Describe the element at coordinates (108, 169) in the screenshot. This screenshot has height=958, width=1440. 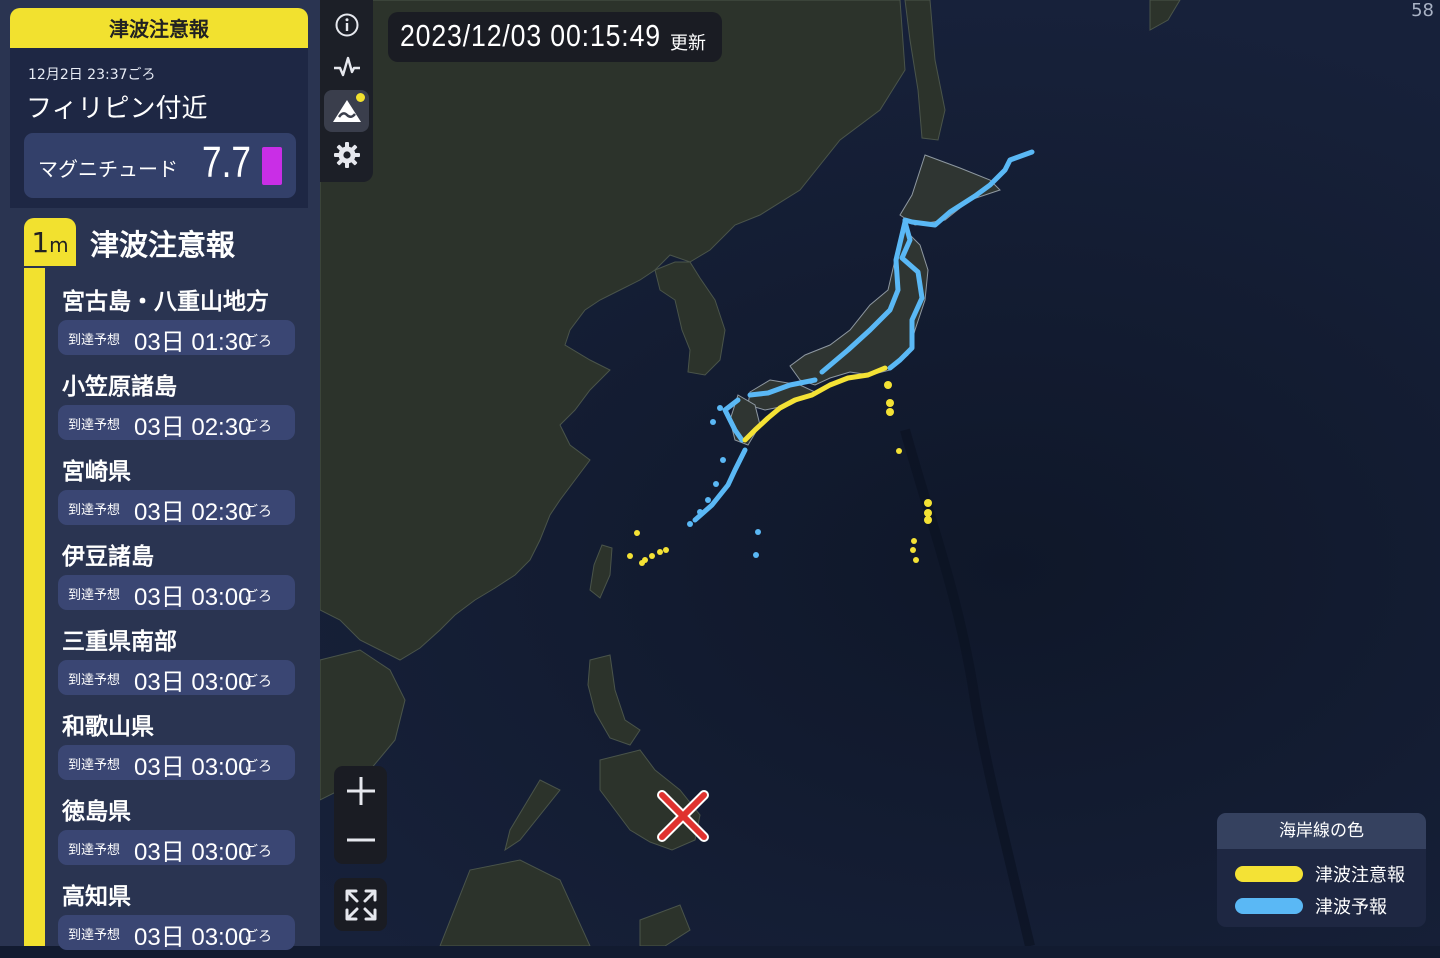
I see `magnitude-label: マグニチュード` at that location.